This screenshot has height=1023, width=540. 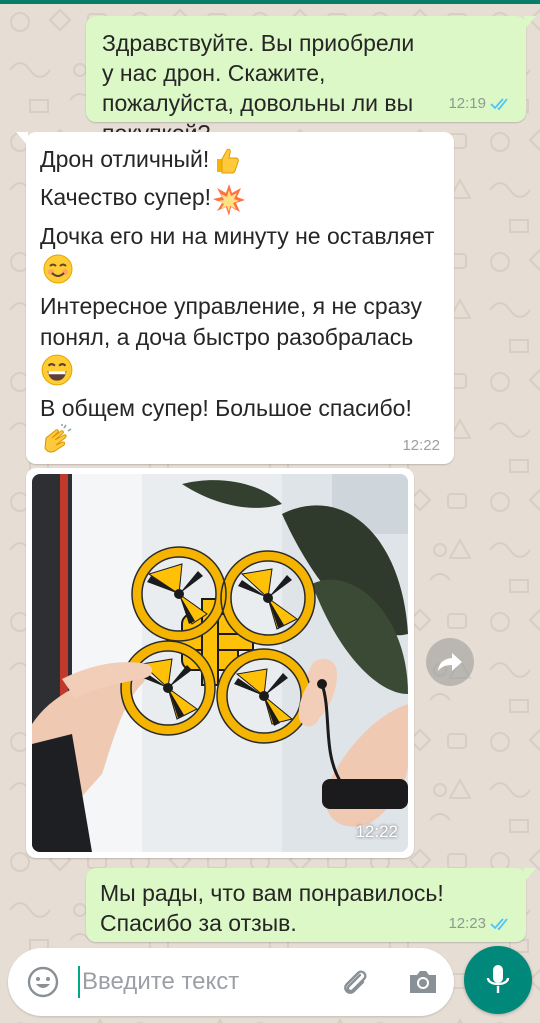 I want to click on forward-icon, so click(x=450, y=662).